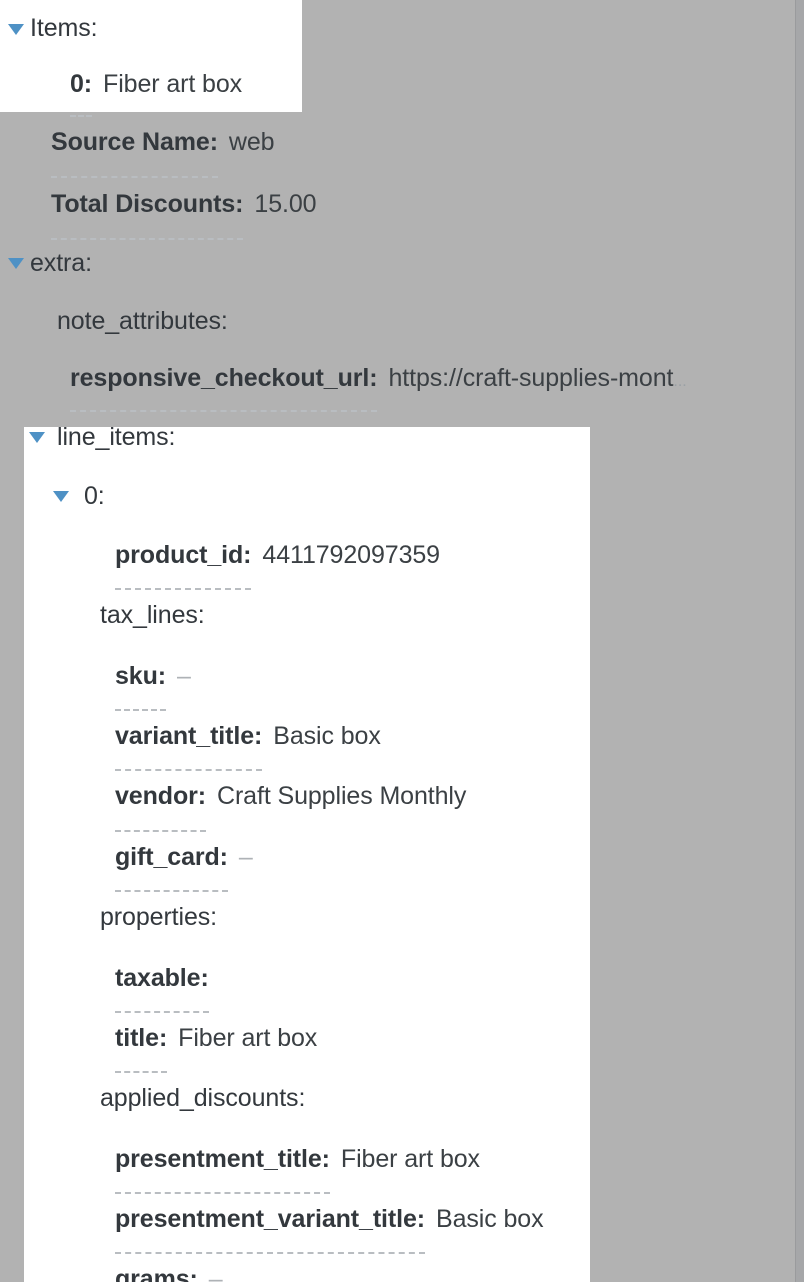 The width and height of the screenshot is (804, 1282). Describe the element at coordinates (140, 678) in the screenshot. I see `tree-key-sku: sku:` at that location.